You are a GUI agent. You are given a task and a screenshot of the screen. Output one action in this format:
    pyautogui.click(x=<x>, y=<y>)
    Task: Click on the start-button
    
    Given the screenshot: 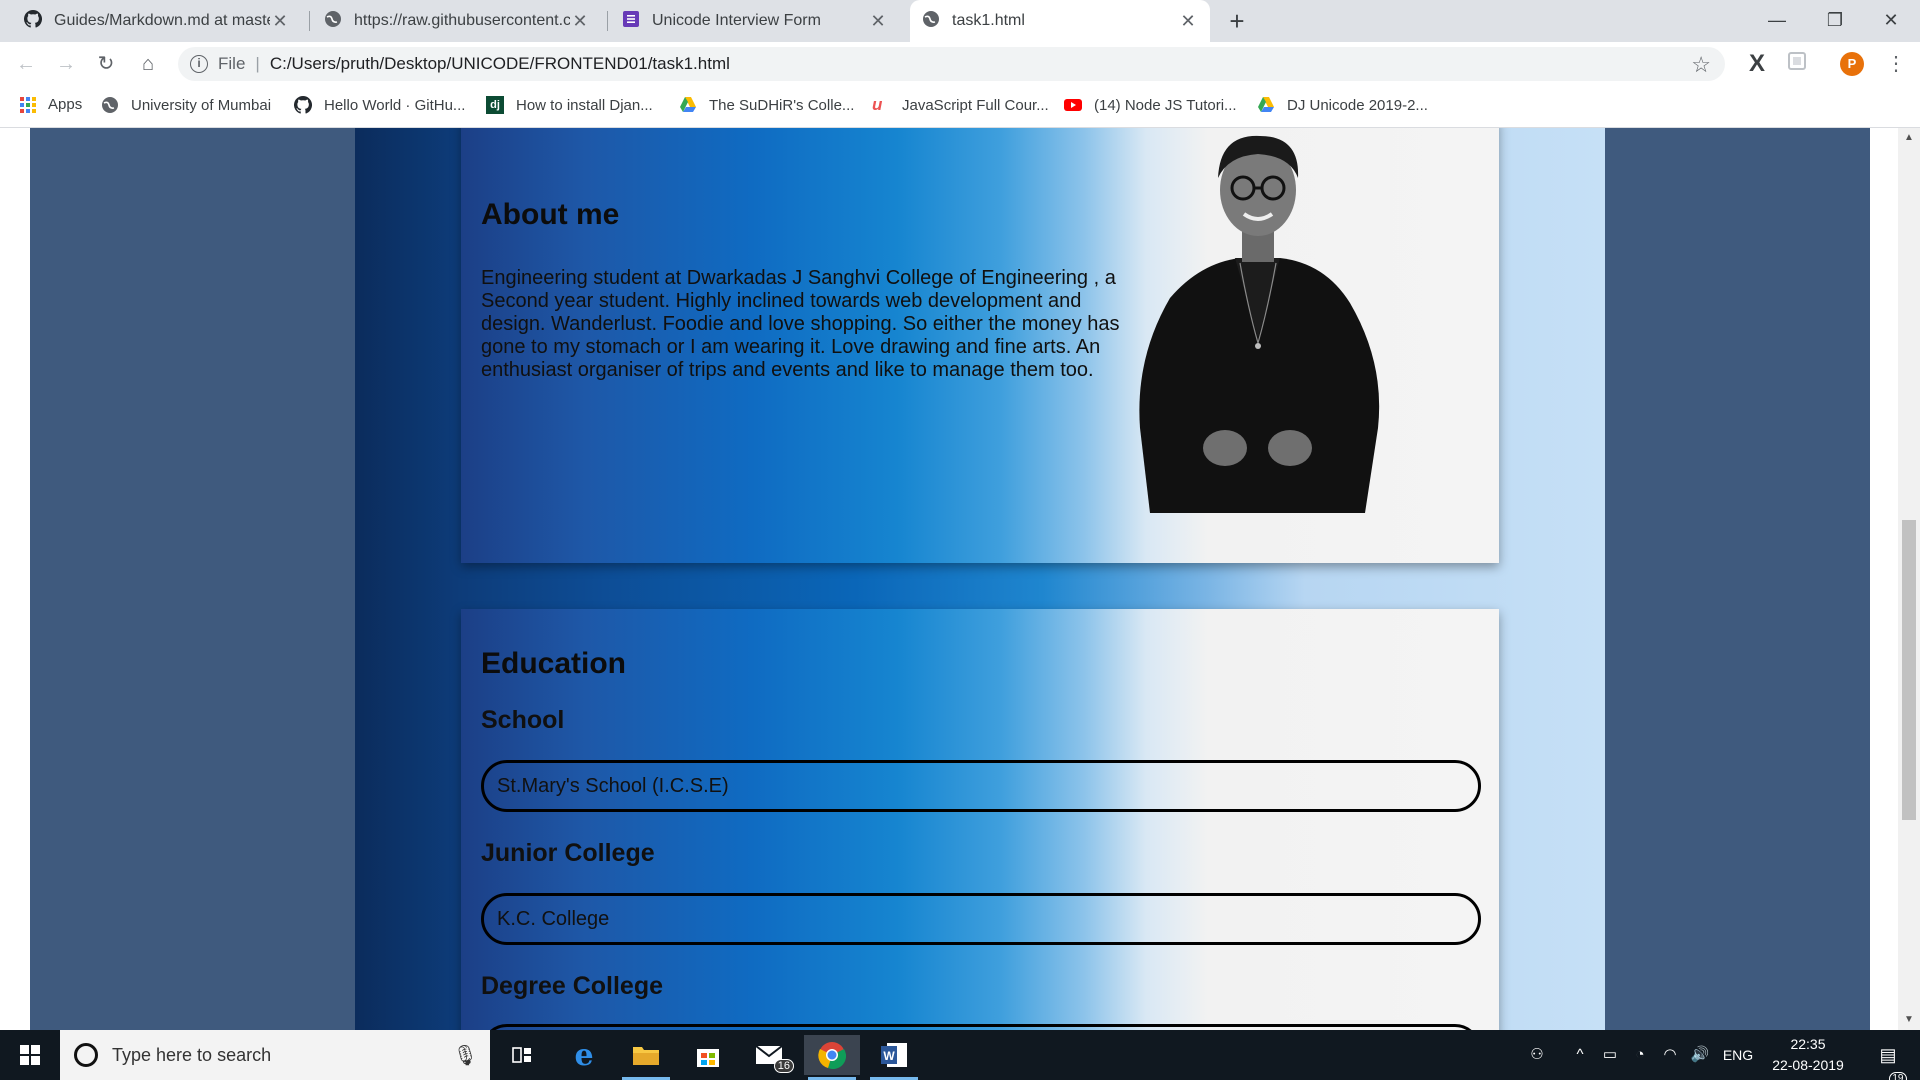 What is the action you would take?
    pyautogui.click(x=30, y=1055)
    